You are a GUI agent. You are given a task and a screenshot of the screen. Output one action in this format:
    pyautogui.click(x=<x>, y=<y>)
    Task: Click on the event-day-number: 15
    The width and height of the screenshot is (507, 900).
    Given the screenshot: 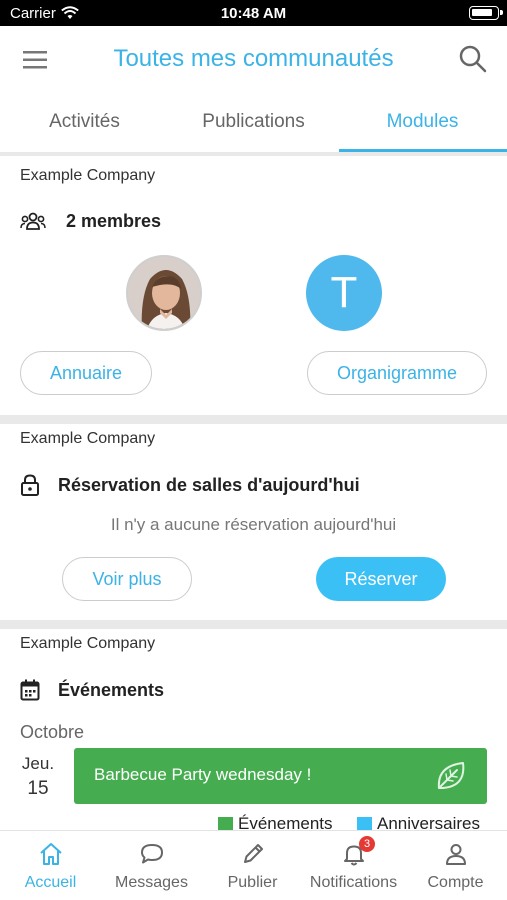 What is the action you would take?
    pyautogui.click(x=38, y=788)
    